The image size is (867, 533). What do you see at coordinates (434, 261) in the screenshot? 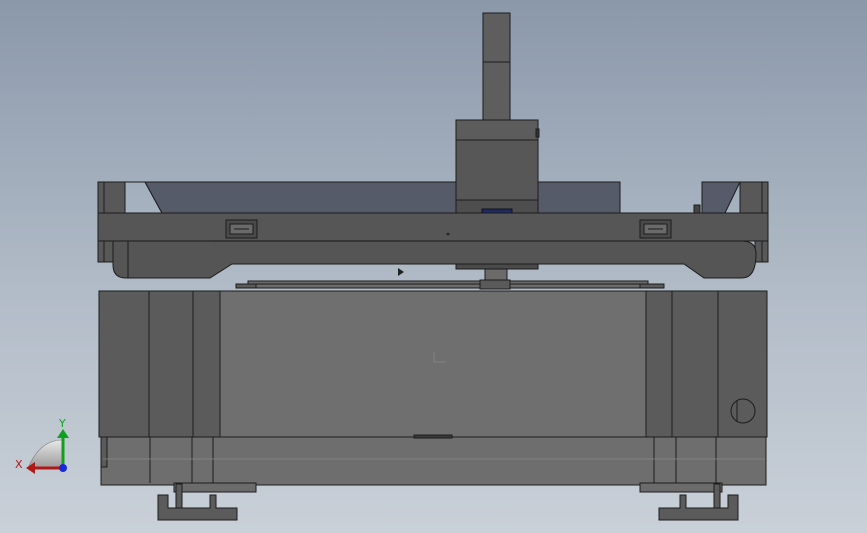
I see `gantry-bridge` at bounding box center [434, 261].